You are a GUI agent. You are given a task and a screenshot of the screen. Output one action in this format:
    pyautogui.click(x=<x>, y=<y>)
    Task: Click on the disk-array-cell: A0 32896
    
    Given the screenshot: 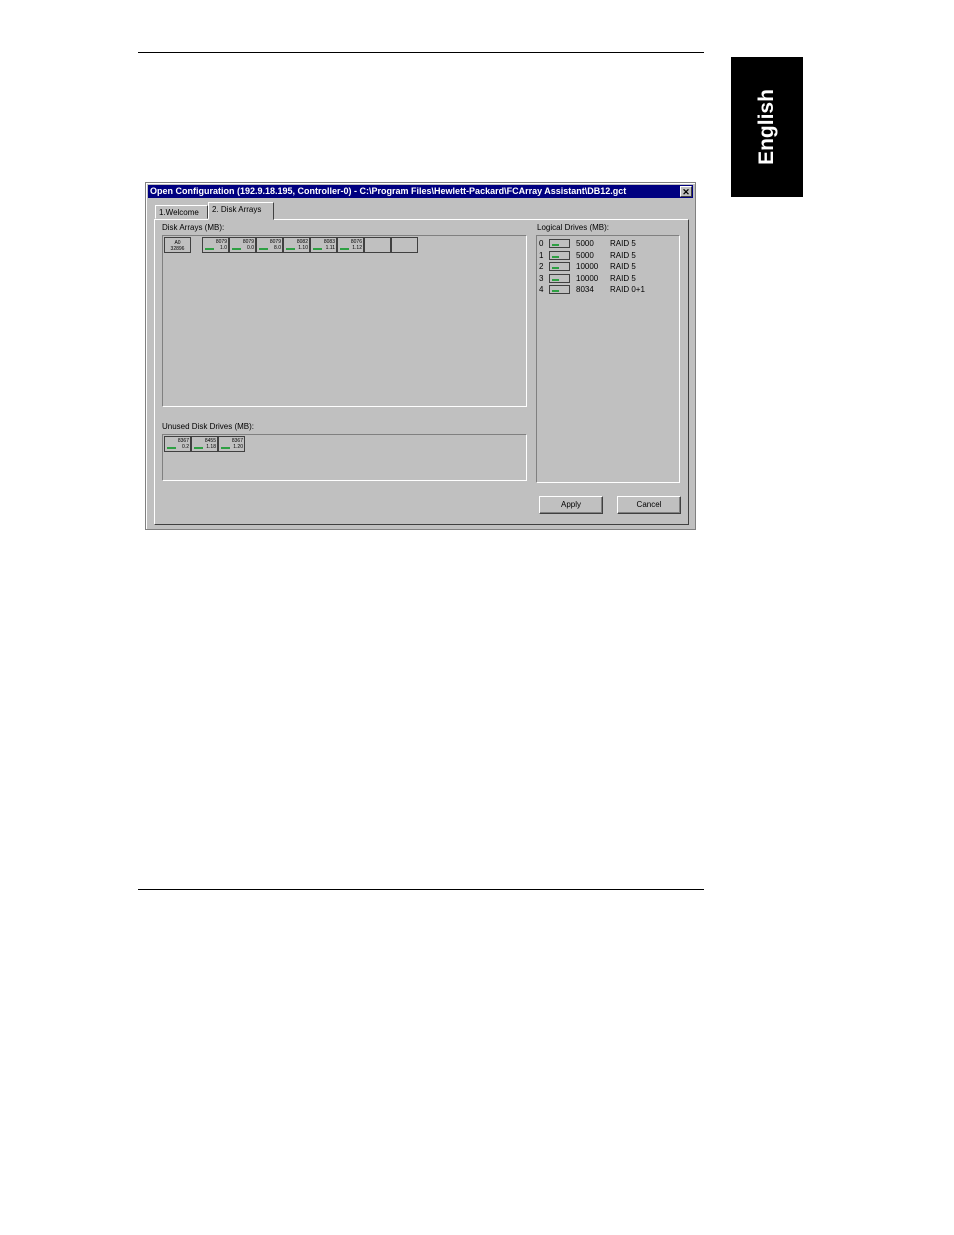 What is the action you would take?
    pyautogui.click(x=177, y=245)
    